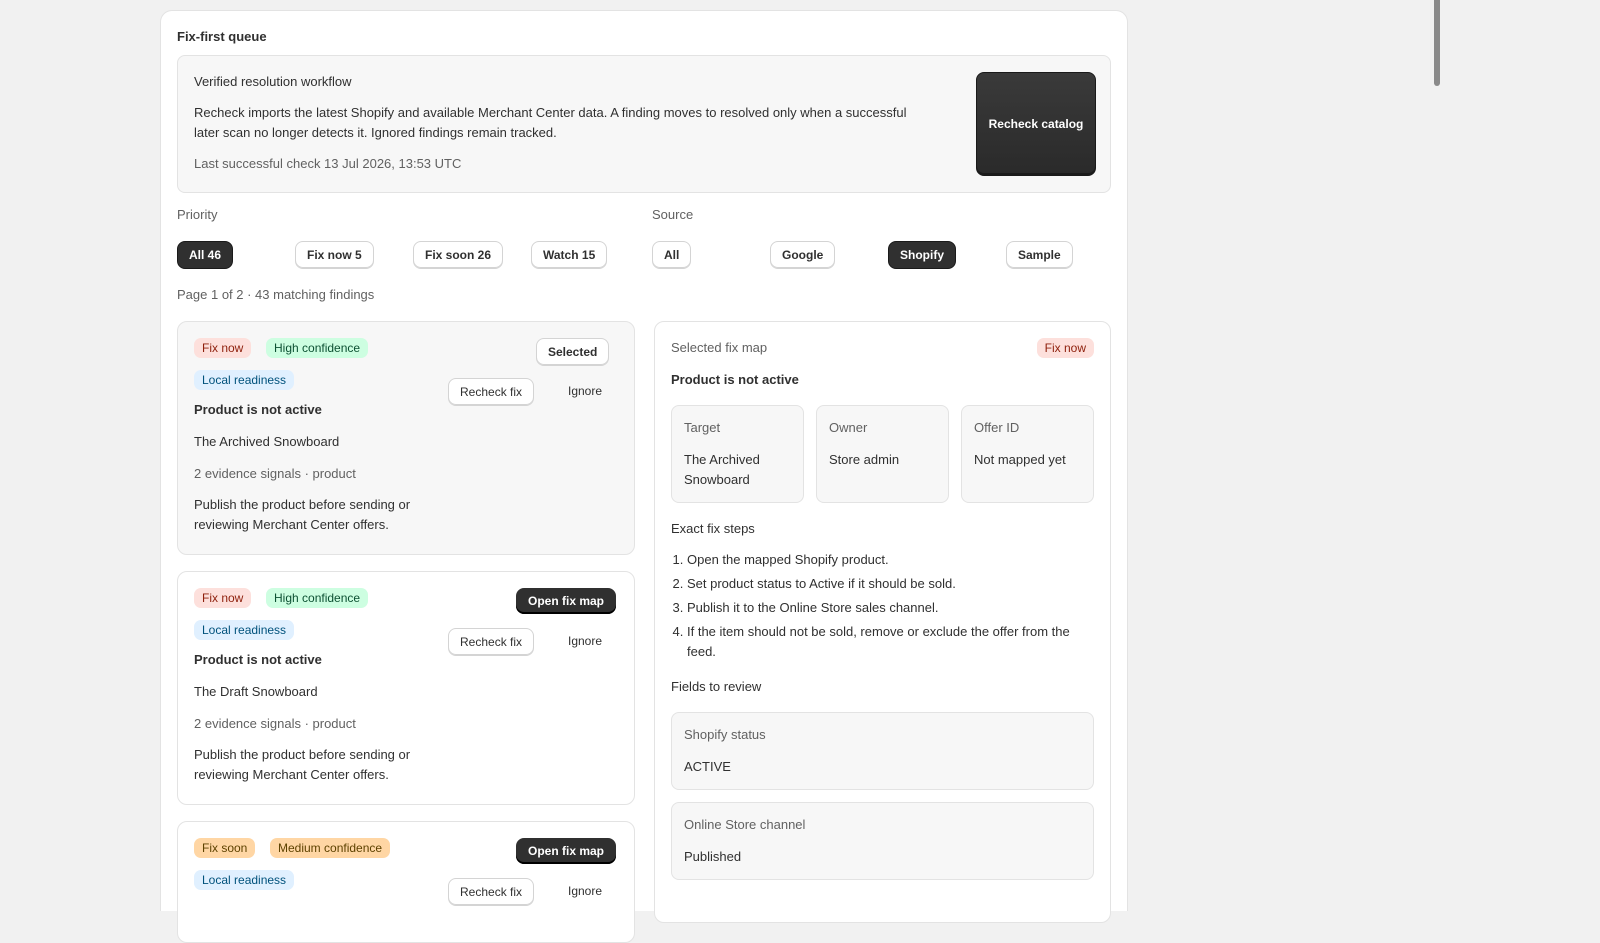 Image resolution: width=1600 pixels, height=943 pixels. I want to click on online-store-channel-field: Online Store channel Published, so click(882, 841).